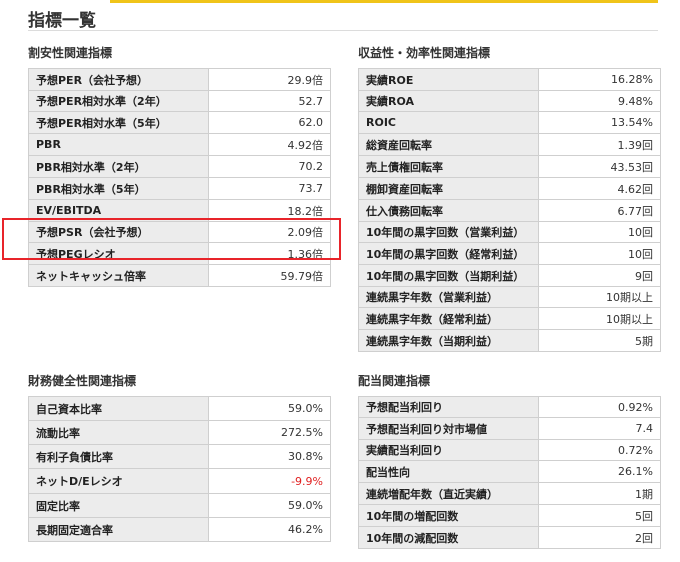 This screenshot has width=680, height=562. What do you see at coordinates (599, 101) in the screenshot?
I see `metric-value: 9.48%` at bounding box center [599, 101].